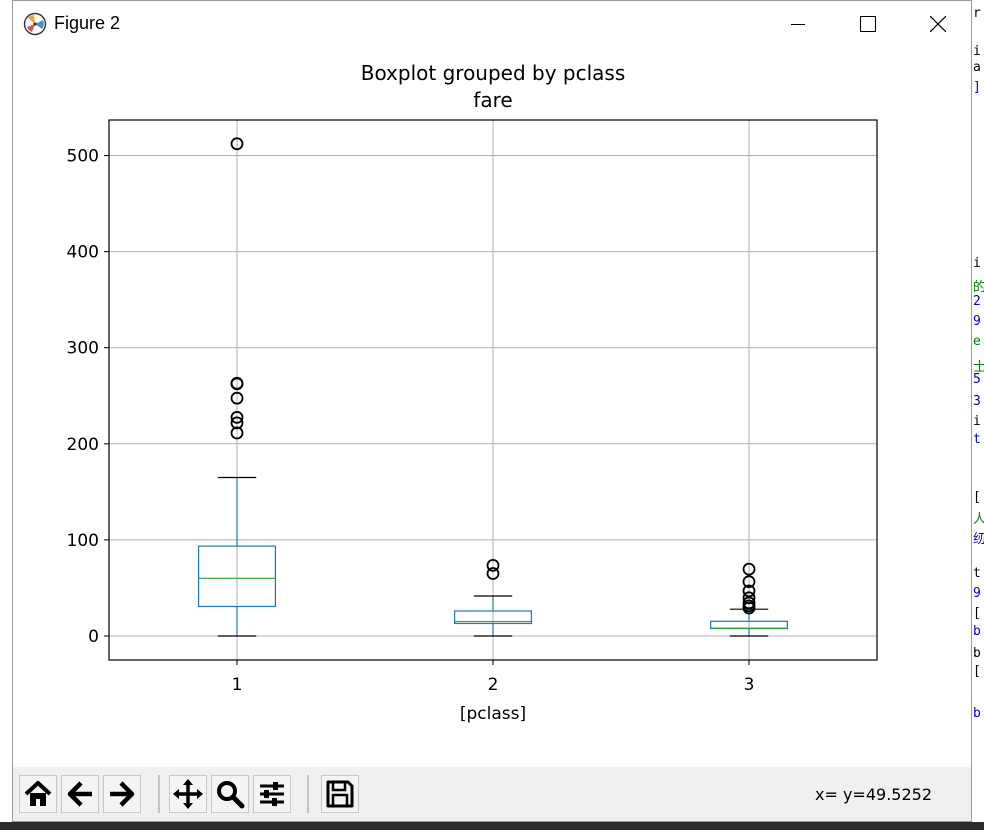  I want to click on navigation-toolbar: x= y=49.5252, so click(492, 794).